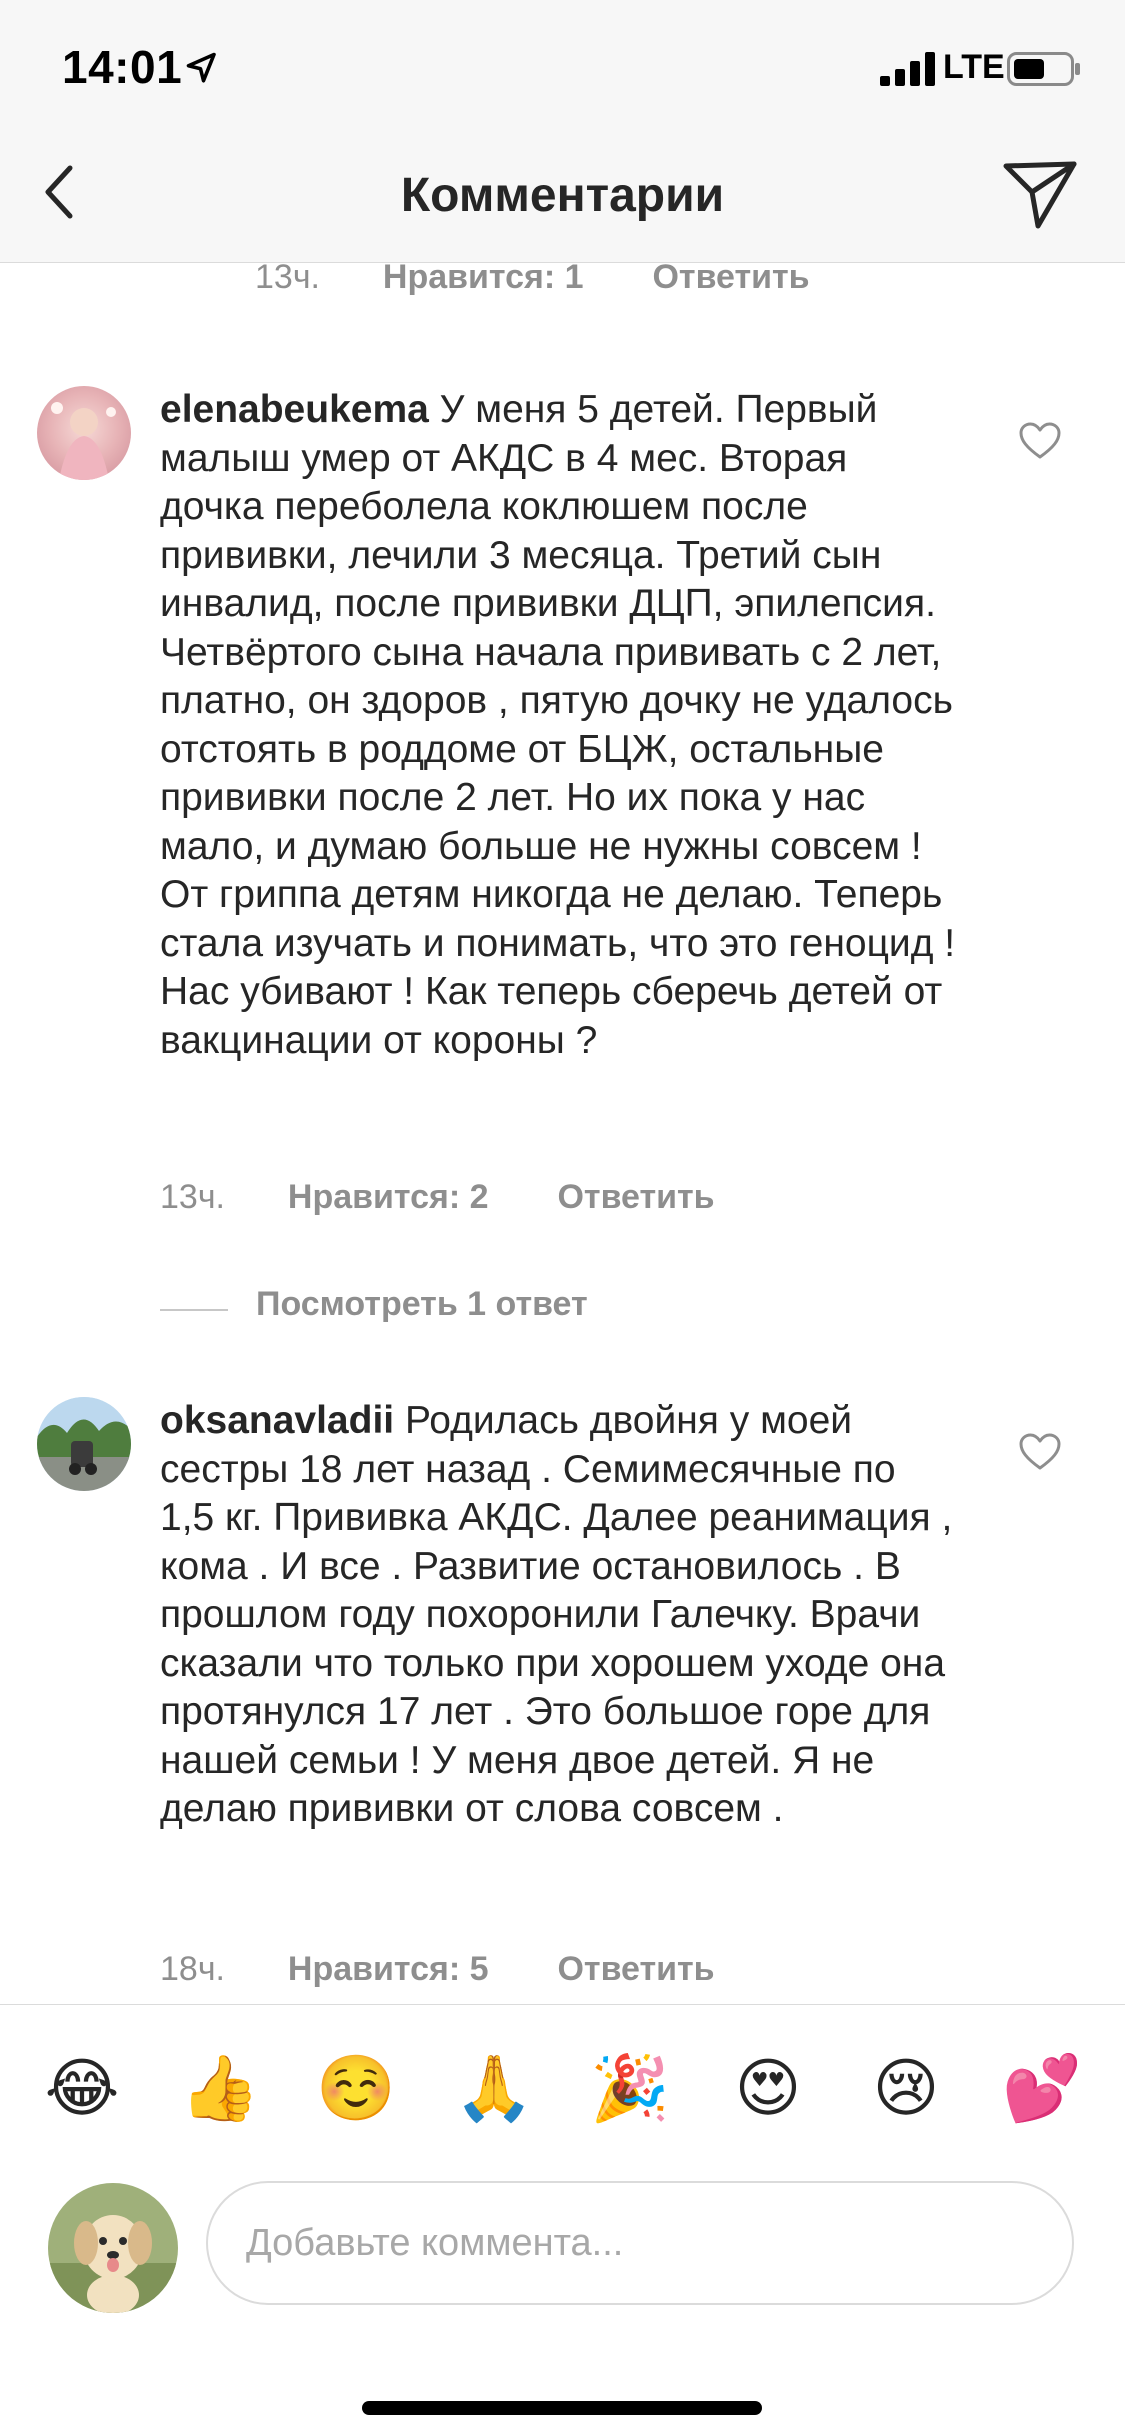  What do you see at coordinates (388, 1969) in the screenshot?
I see `likes-count: Нравится: 5` at bounding box center [388, 1969].